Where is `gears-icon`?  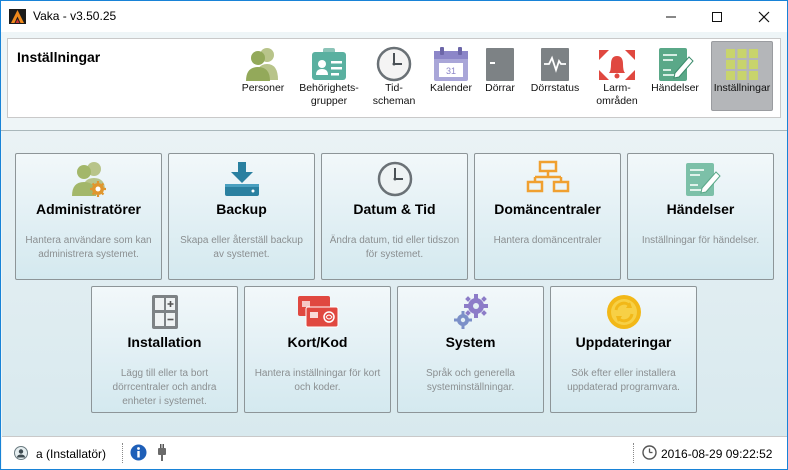 gears-icon is located at coordinates (470, 312).